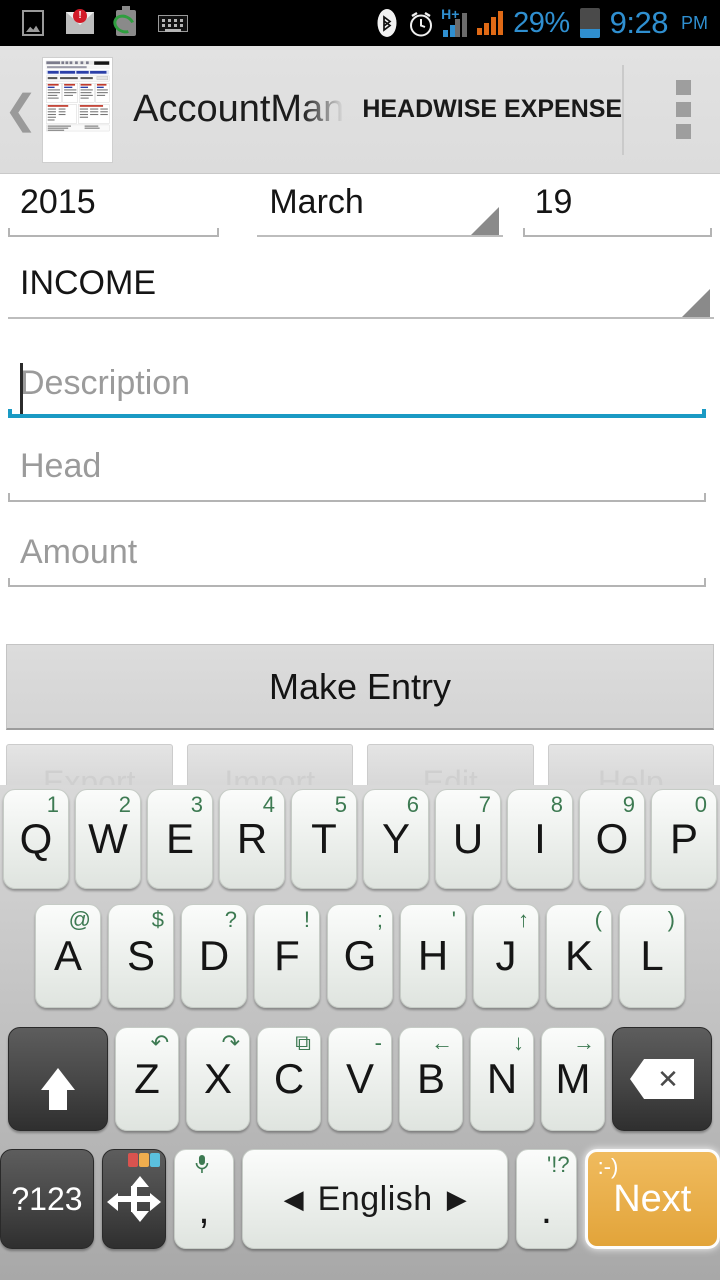 The image size is (720, 1280). I want to click on key-w: 2W, so click(108, 839).